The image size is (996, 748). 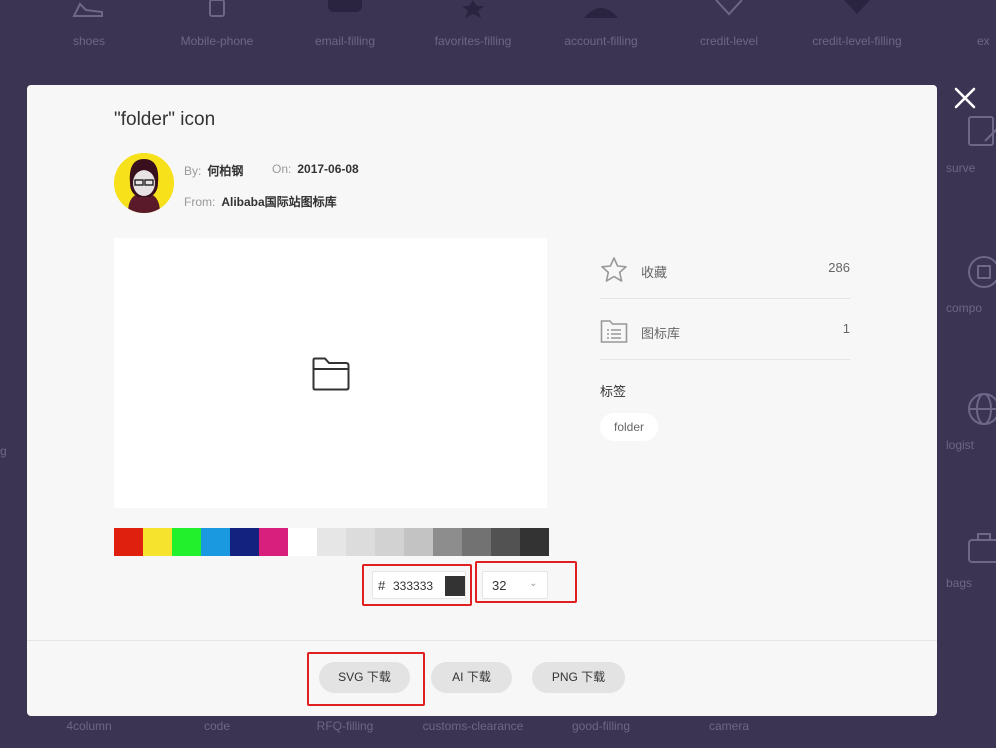 What do you see at coordinates (225, 171) in the screenshot?
I see `author-name: 何柏钢` at bounding box center [225, 171].